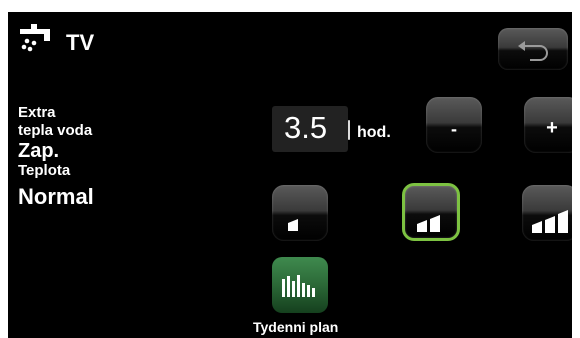 The image size is (580, 338). I want to click on weekly-plan-label: Tydenni plan, so click(296, 327).